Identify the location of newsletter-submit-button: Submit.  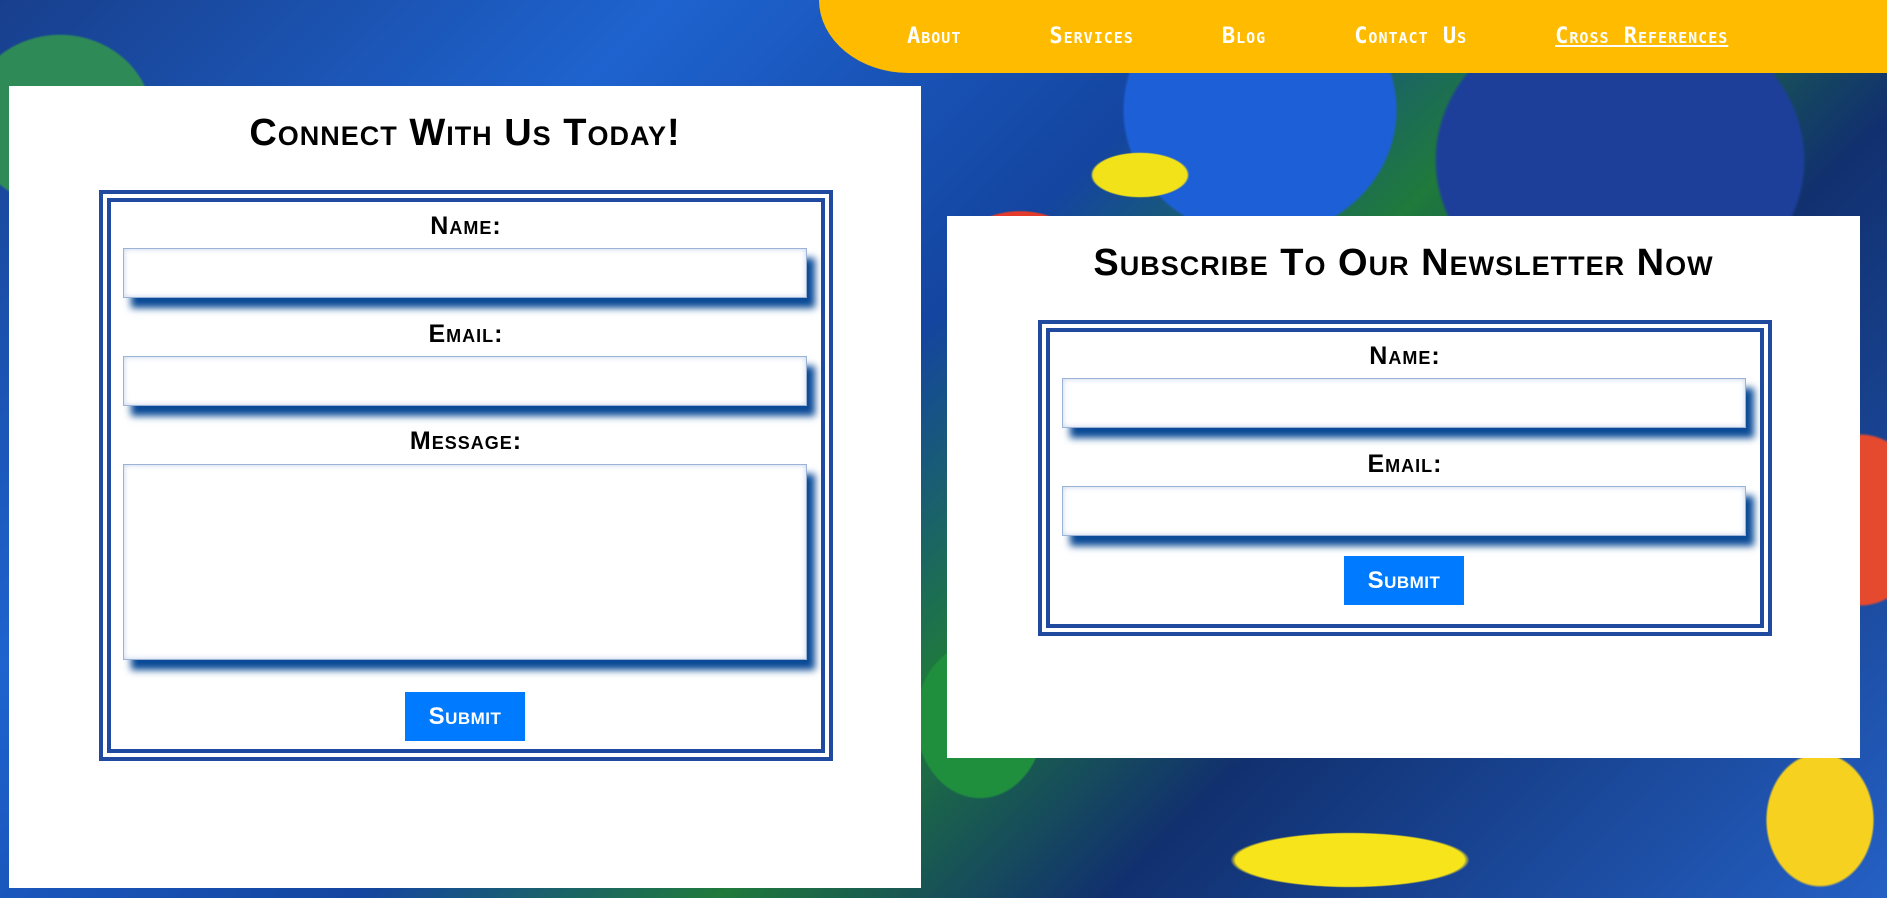
(1404, 580).